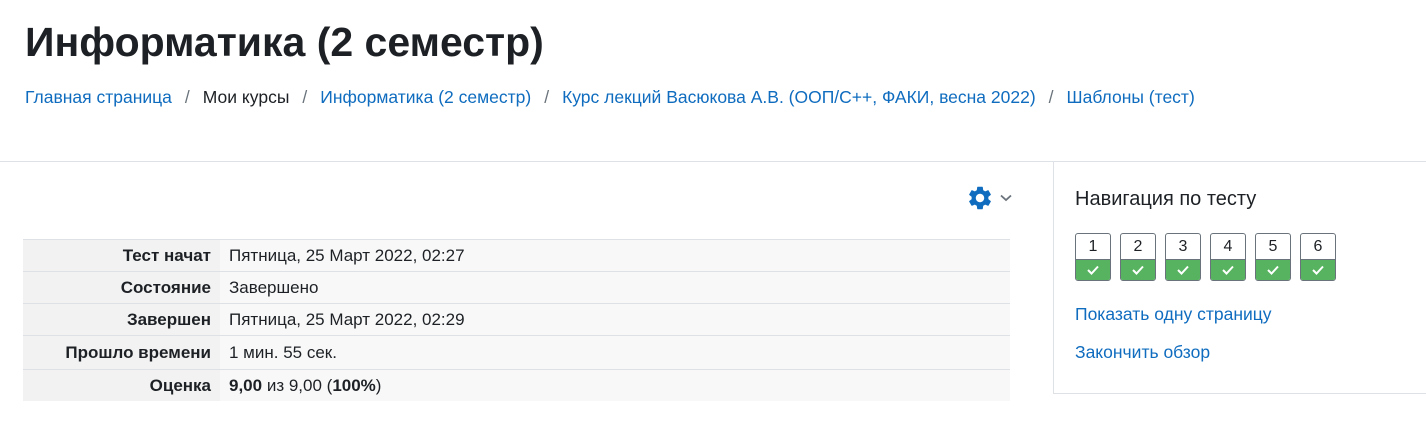  I want to click on question-button-1: 1, so click(1093, 257).